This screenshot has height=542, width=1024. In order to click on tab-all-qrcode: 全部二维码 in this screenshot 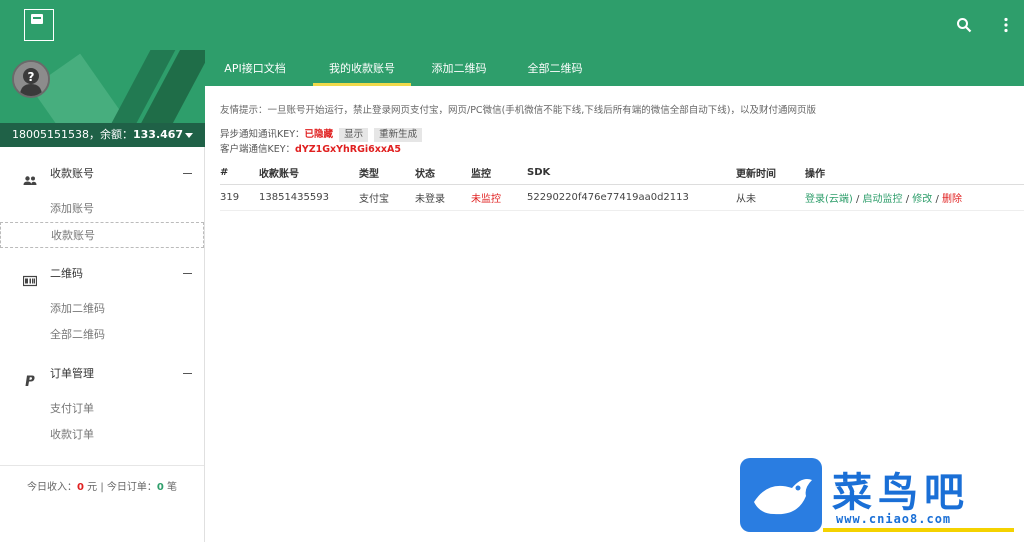, I will do `click(555, 68)`.